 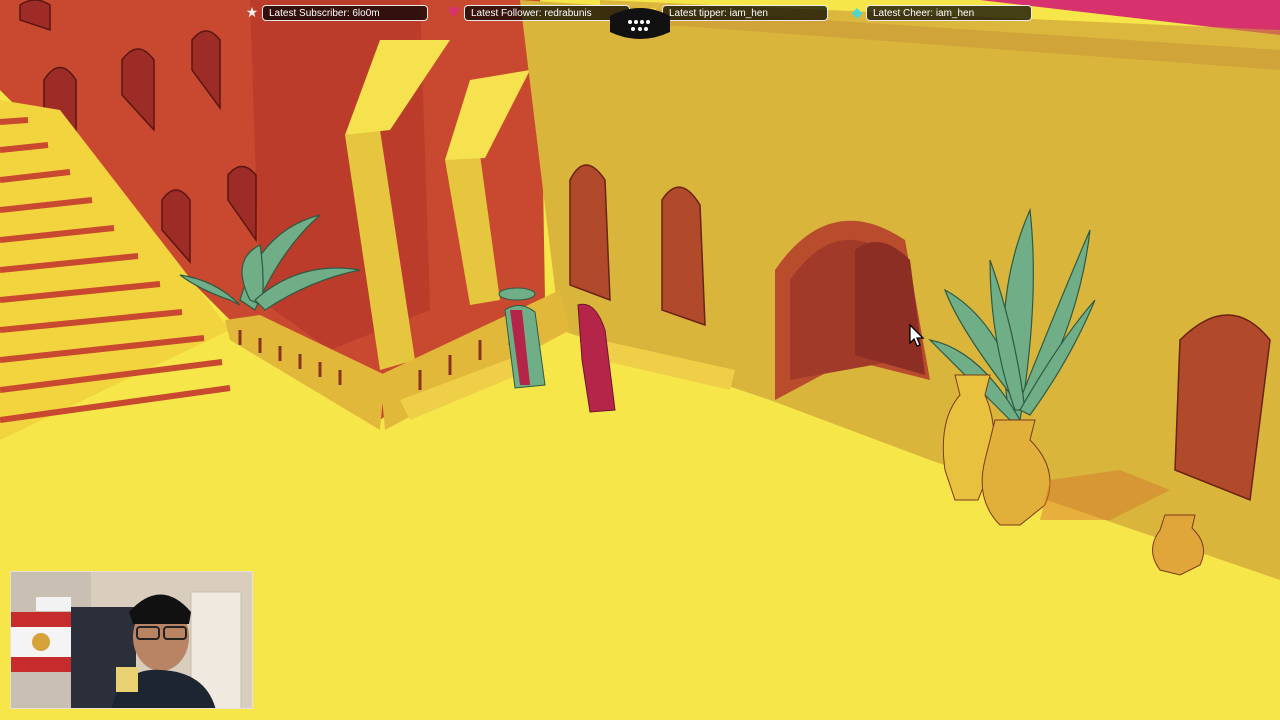 What do you see at coordinates (454, 13) in the screenshot?
I see `heart-icon: ♥` at bounding box center [454, 13].